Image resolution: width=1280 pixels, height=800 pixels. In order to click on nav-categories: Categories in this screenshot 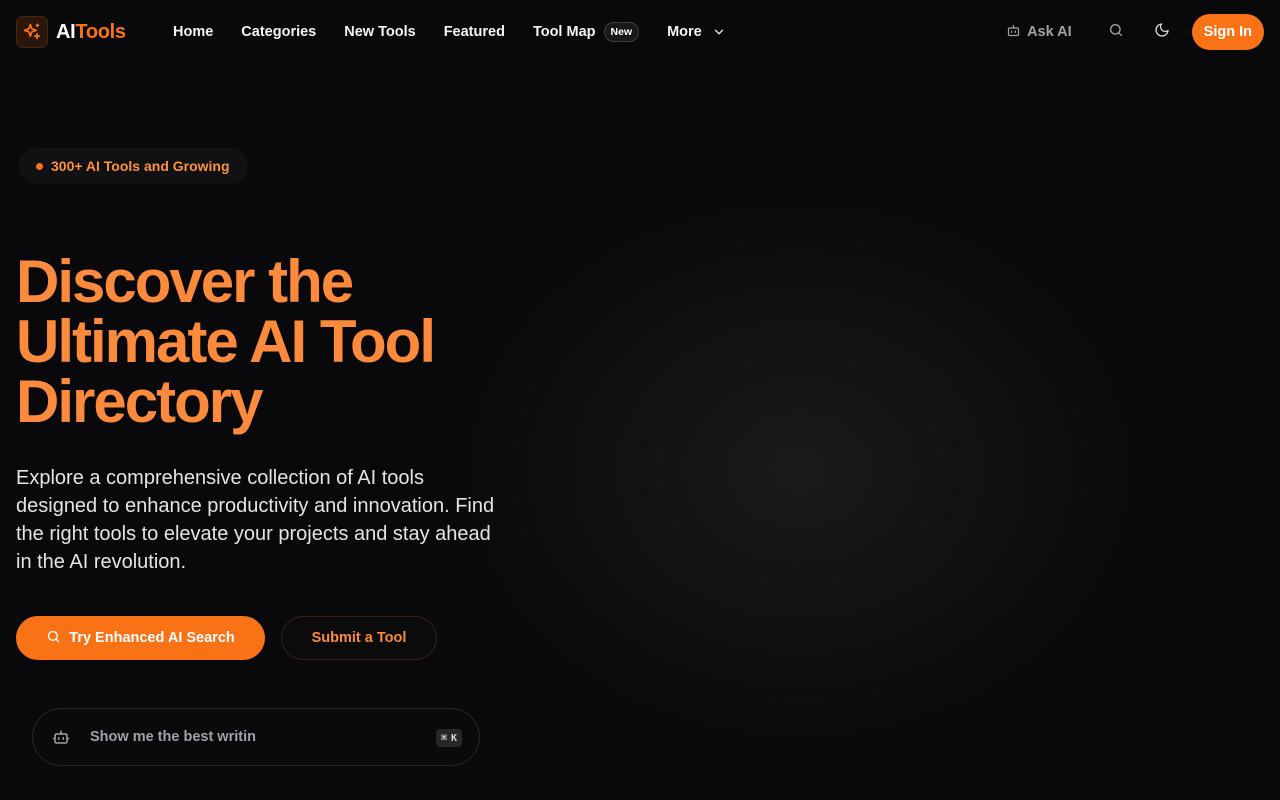, I will do `click(278, 32)`.